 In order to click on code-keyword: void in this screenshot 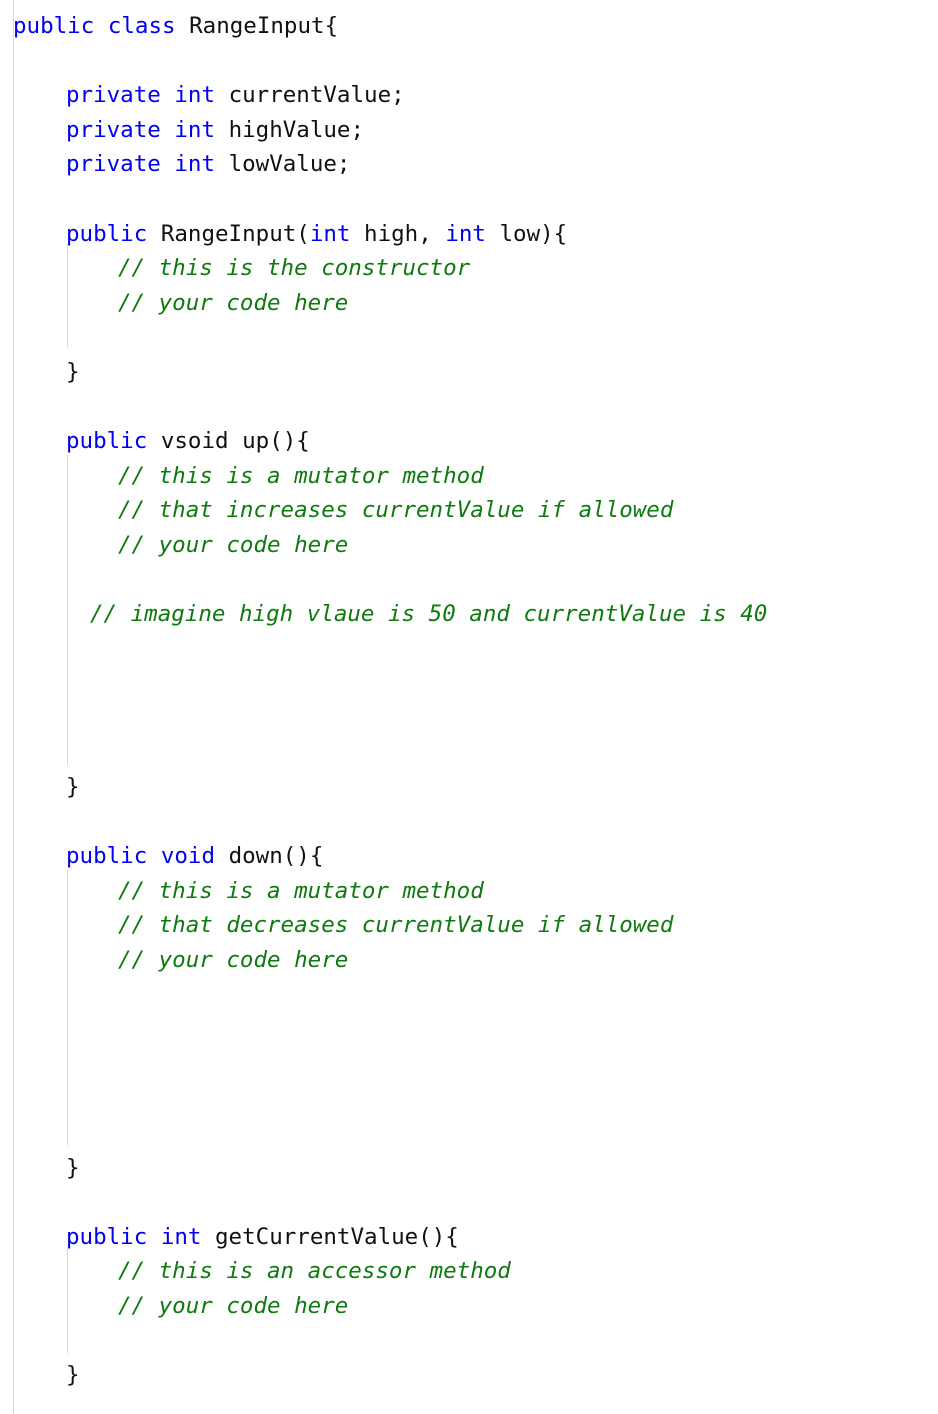, I will do `click(188, 856)`.